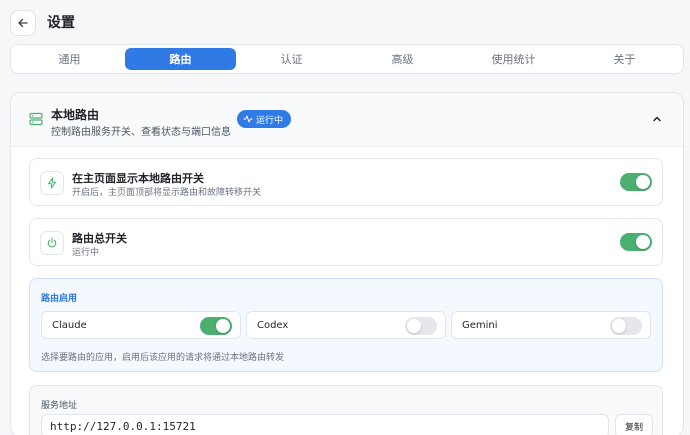  I want to click on app-name-claude: Claude, so click(69, 325).